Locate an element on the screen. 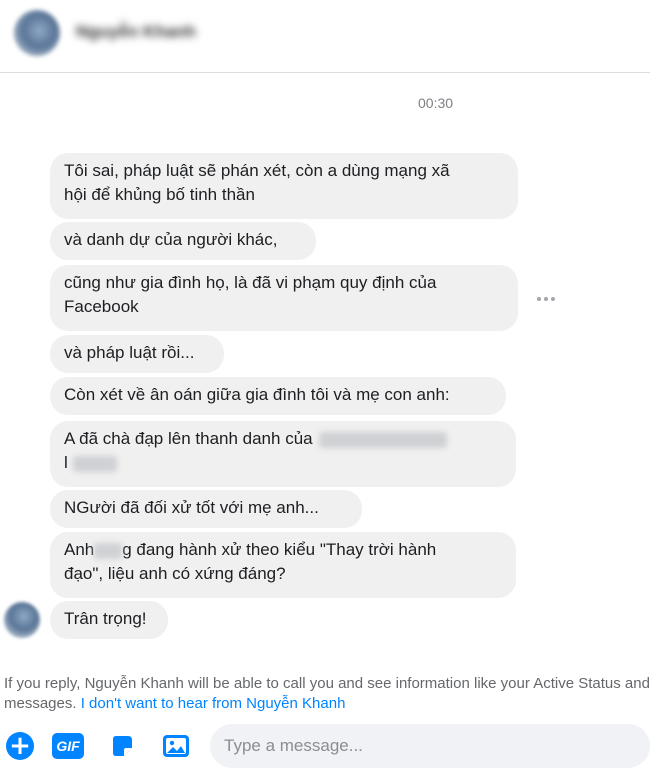 The width and height of the screenshot is (650, 771). message-text: đạo", liệu anh có xứng đáng? is located at coordinates (175, 573).